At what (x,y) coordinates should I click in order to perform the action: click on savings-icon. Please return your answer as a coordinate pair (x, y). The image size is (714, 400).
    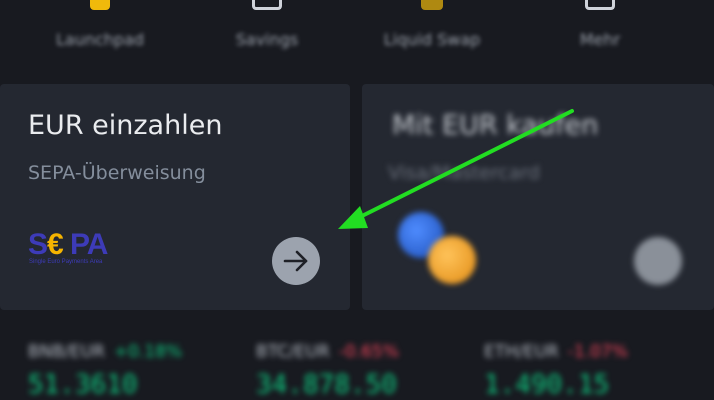
    Looking at the image, I should click on (267, 5).